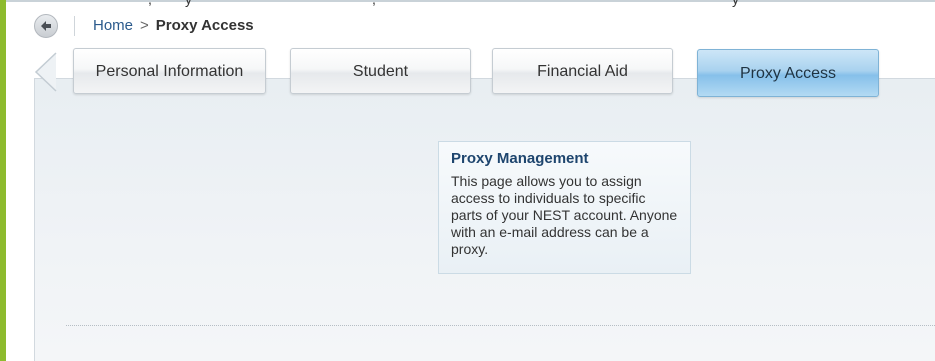 This screenshot has width=935, height=361. I want to click on breadcrumb-current: Proxy Access, so click(204, 25).